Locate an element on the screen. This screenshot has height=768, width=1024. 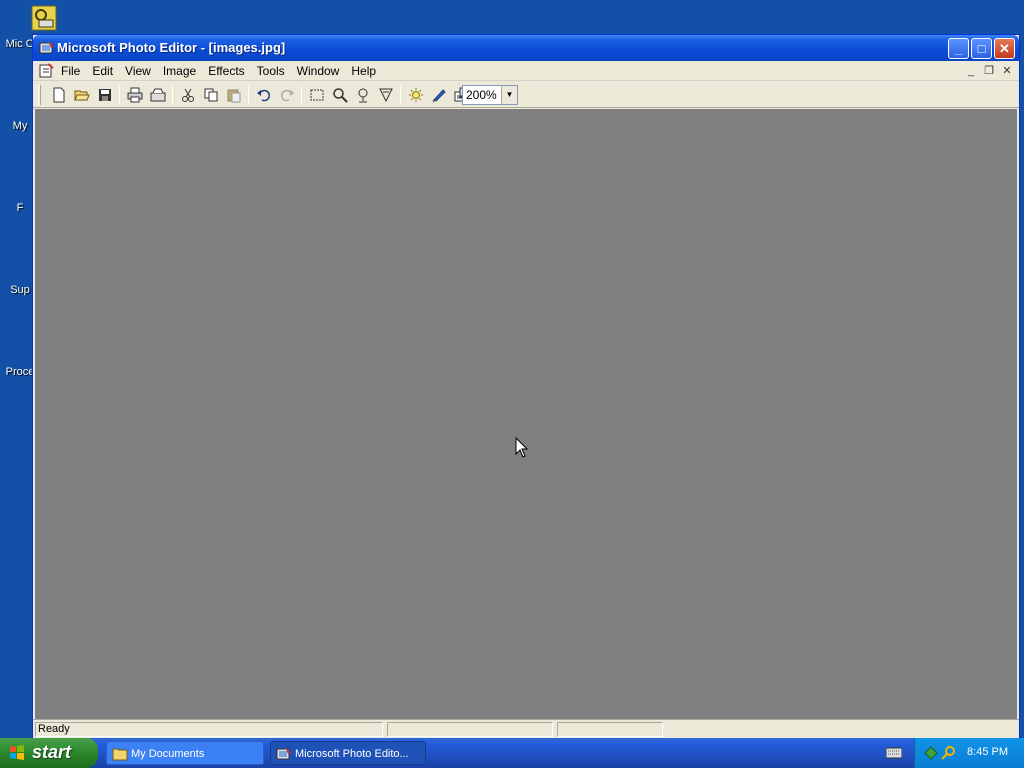
minimize-button: _ is located at coordinates (958, 48).